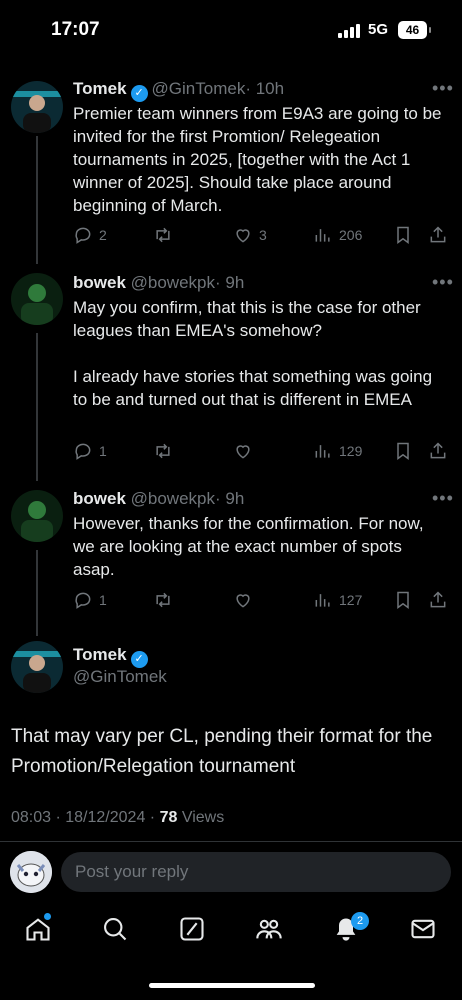 This screenshot has height=1000, width=462. Describe the element at coordinates (349, 31) in the screenshot. I see `signal-icon` at that location.